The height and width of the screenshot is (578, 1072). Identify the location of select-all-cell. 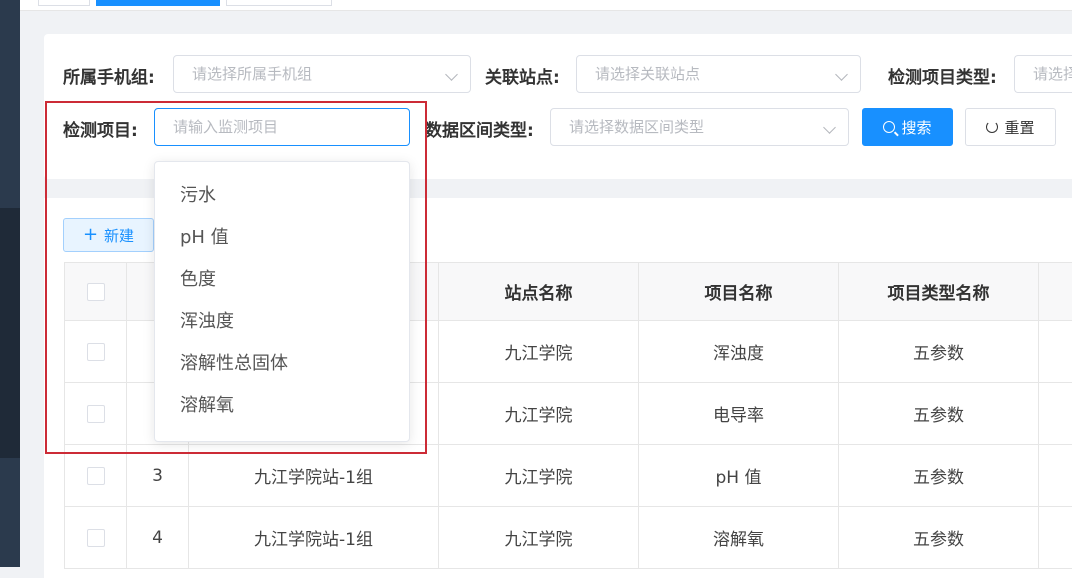
(96, 292).